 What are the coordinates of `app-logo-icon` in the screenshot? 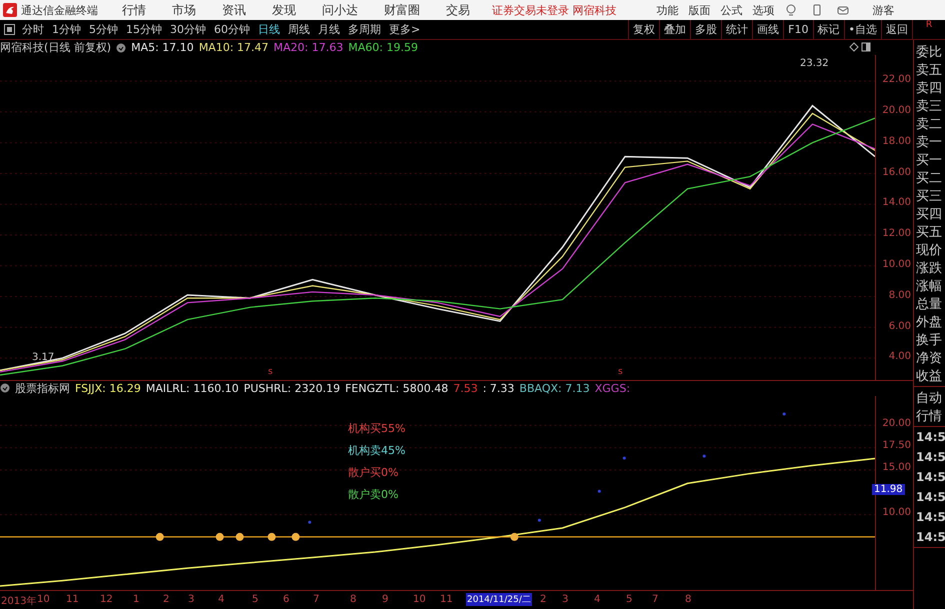 It's located at (10, 10).